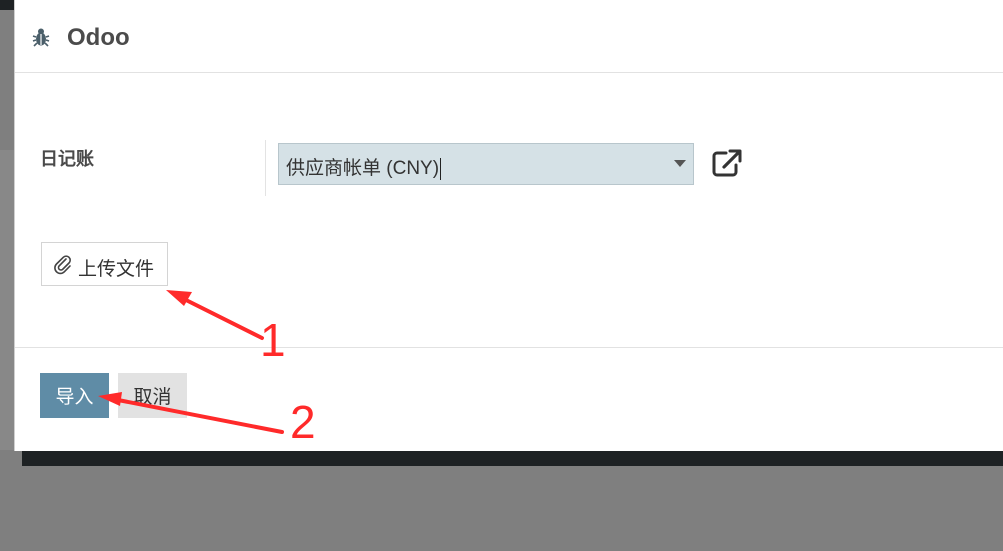 Image resolution: width=1003 pixels, height=551 pixels. I want to click on upload-file-button: 上传文件, so click(104, 264).